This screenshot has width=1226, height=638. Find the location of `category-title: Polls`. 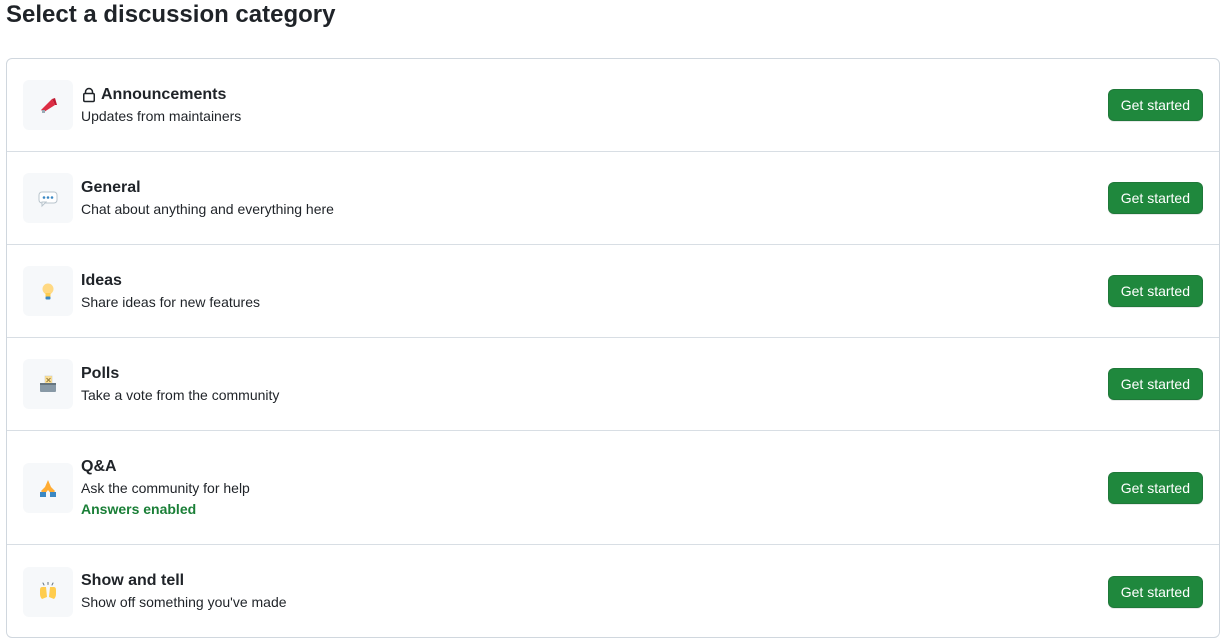

category-title: Polls is located at coordinates (100, 373).